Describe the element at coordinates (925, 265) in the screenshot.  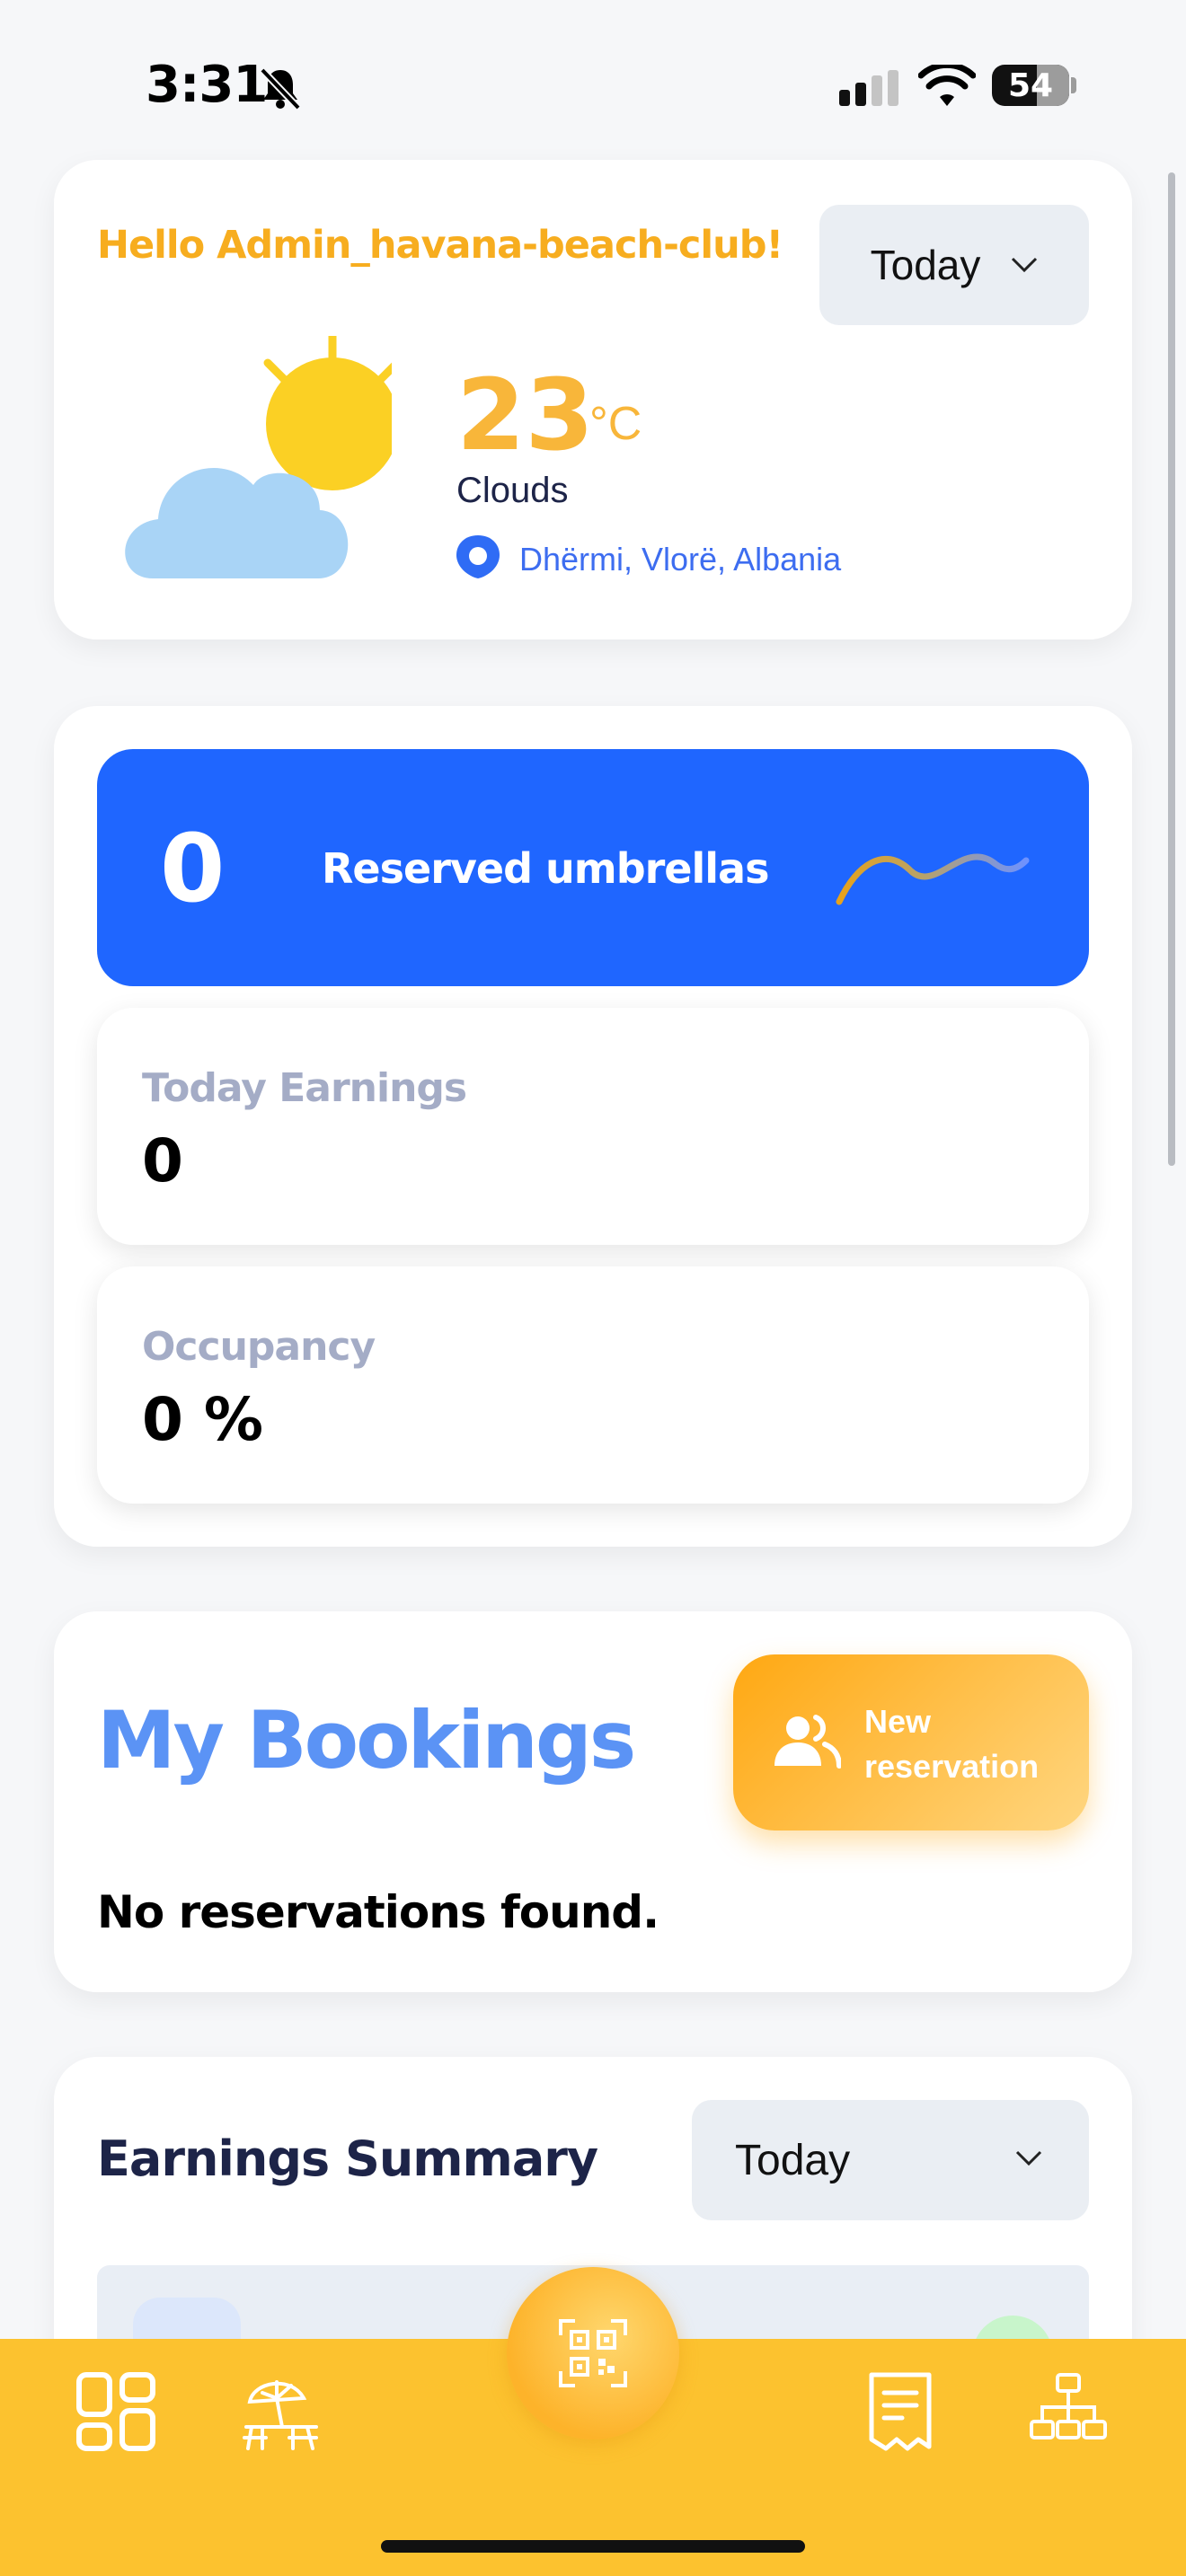
I see `period-select-label: Today` at that location.